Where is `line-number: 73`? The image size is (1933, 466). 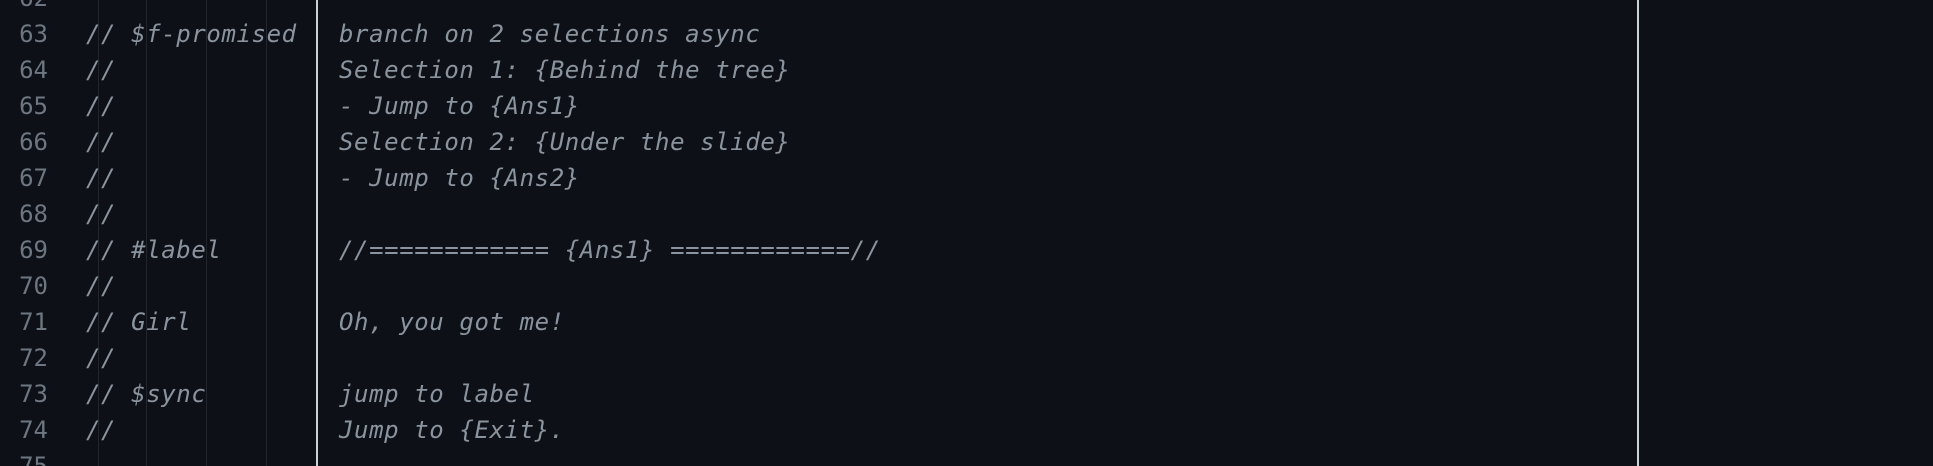 line-number: 73 is located at coordinates (33, 394).